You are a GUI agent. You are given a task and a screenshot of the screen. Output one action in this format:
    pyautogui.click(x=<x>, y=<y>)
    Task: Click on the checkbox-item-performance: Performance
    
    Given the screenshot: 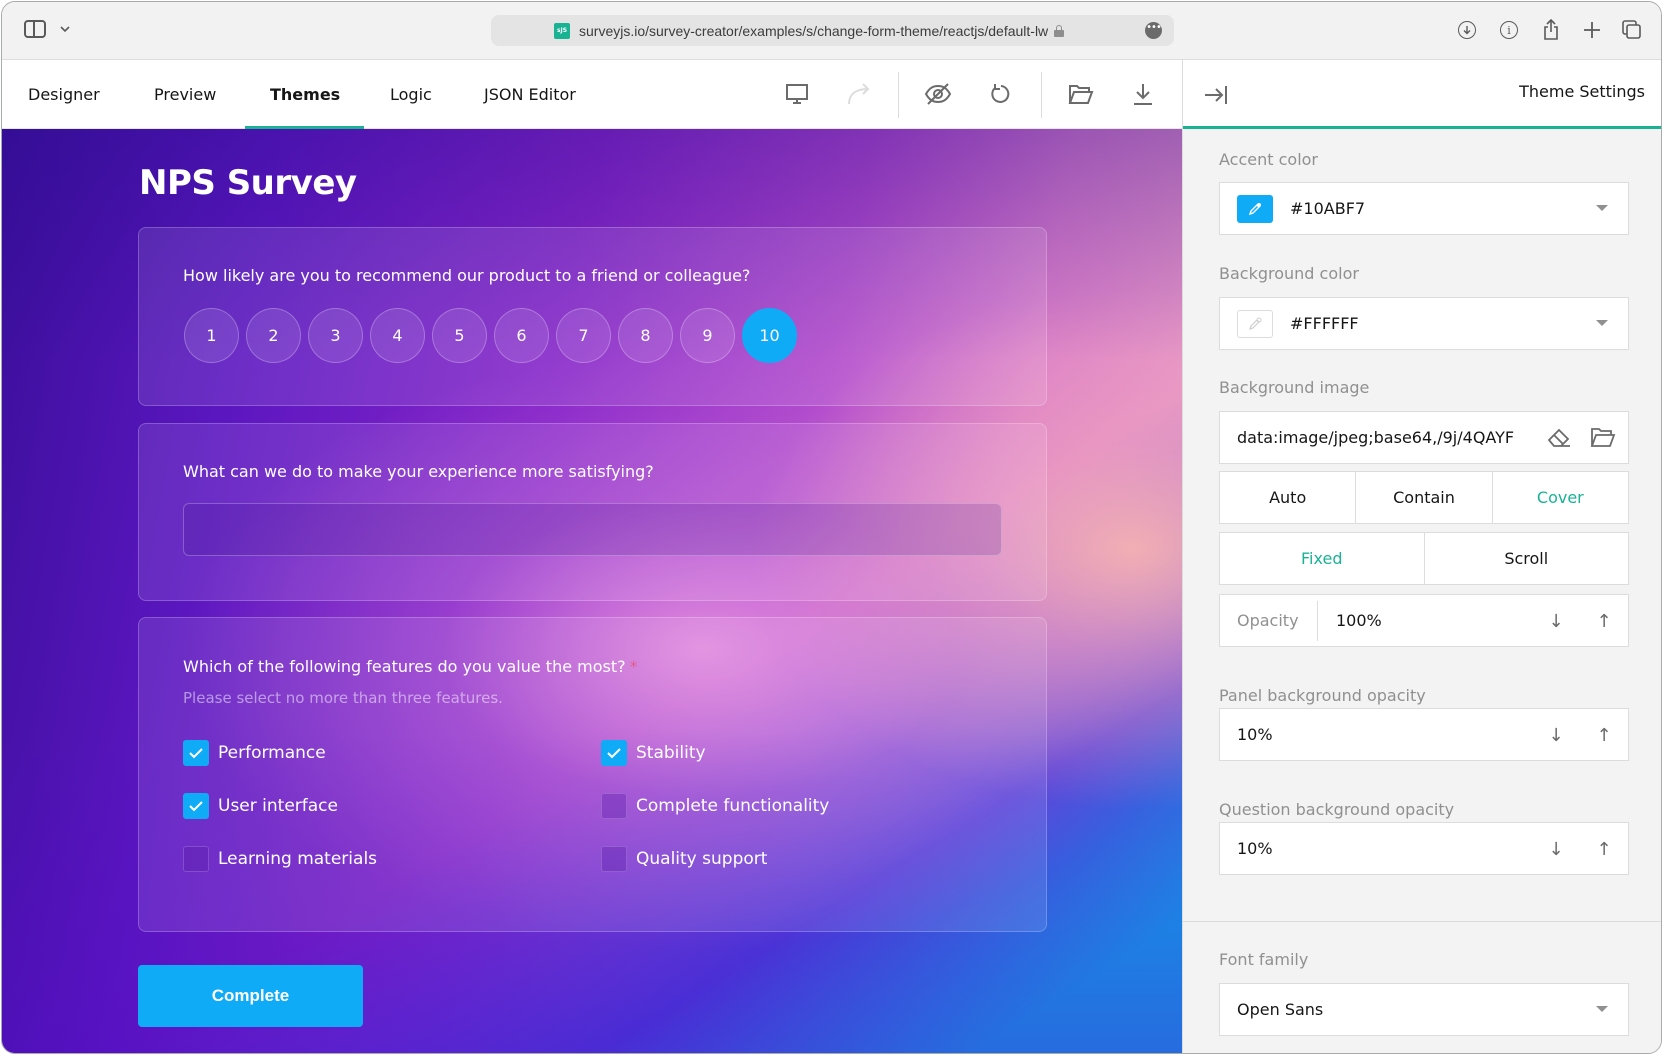 What is the action you would take?
    pyautogui.click(x=254, y=753)
    